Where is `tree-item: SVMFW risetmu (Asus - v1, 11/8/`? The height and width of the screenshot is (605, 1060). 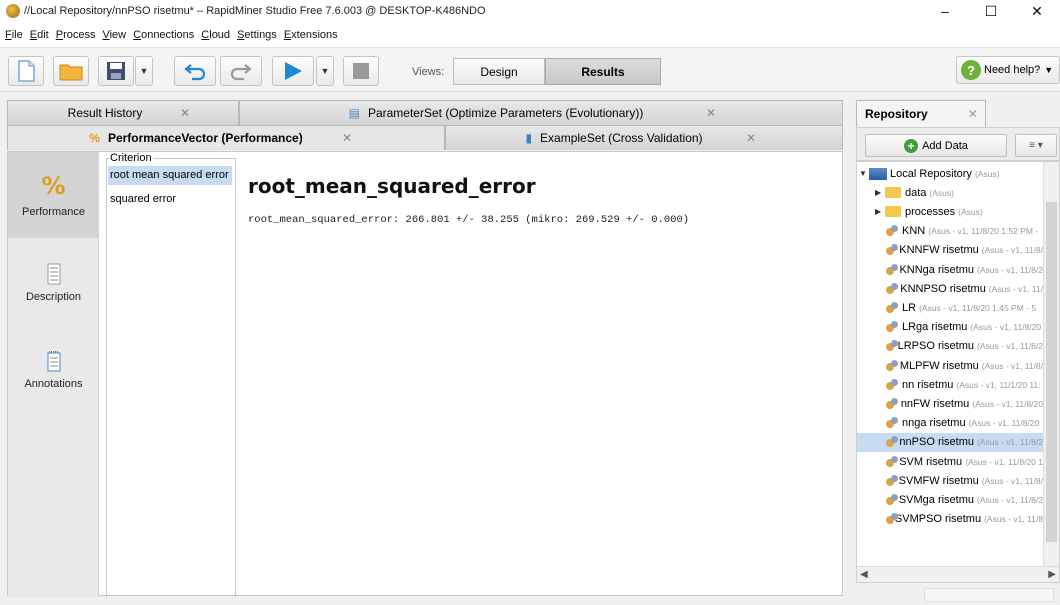 tree-item: SVMFW risetmu (Asus - v1, 11/8/ is located at coordinates (950, 480).